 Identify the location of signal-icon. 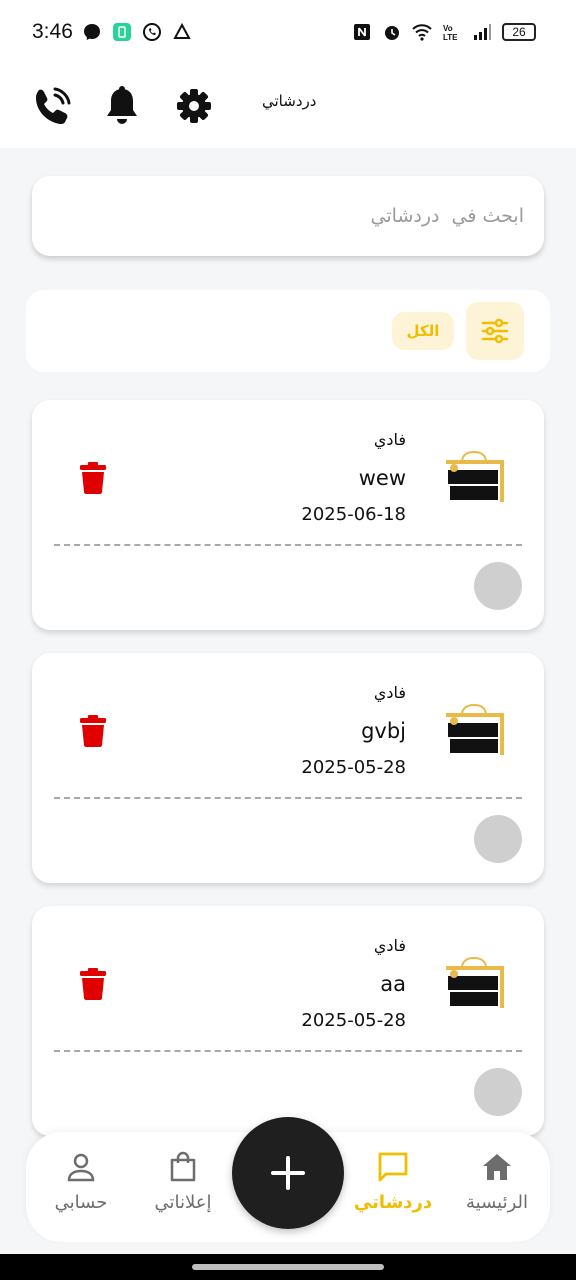
(482, 32).